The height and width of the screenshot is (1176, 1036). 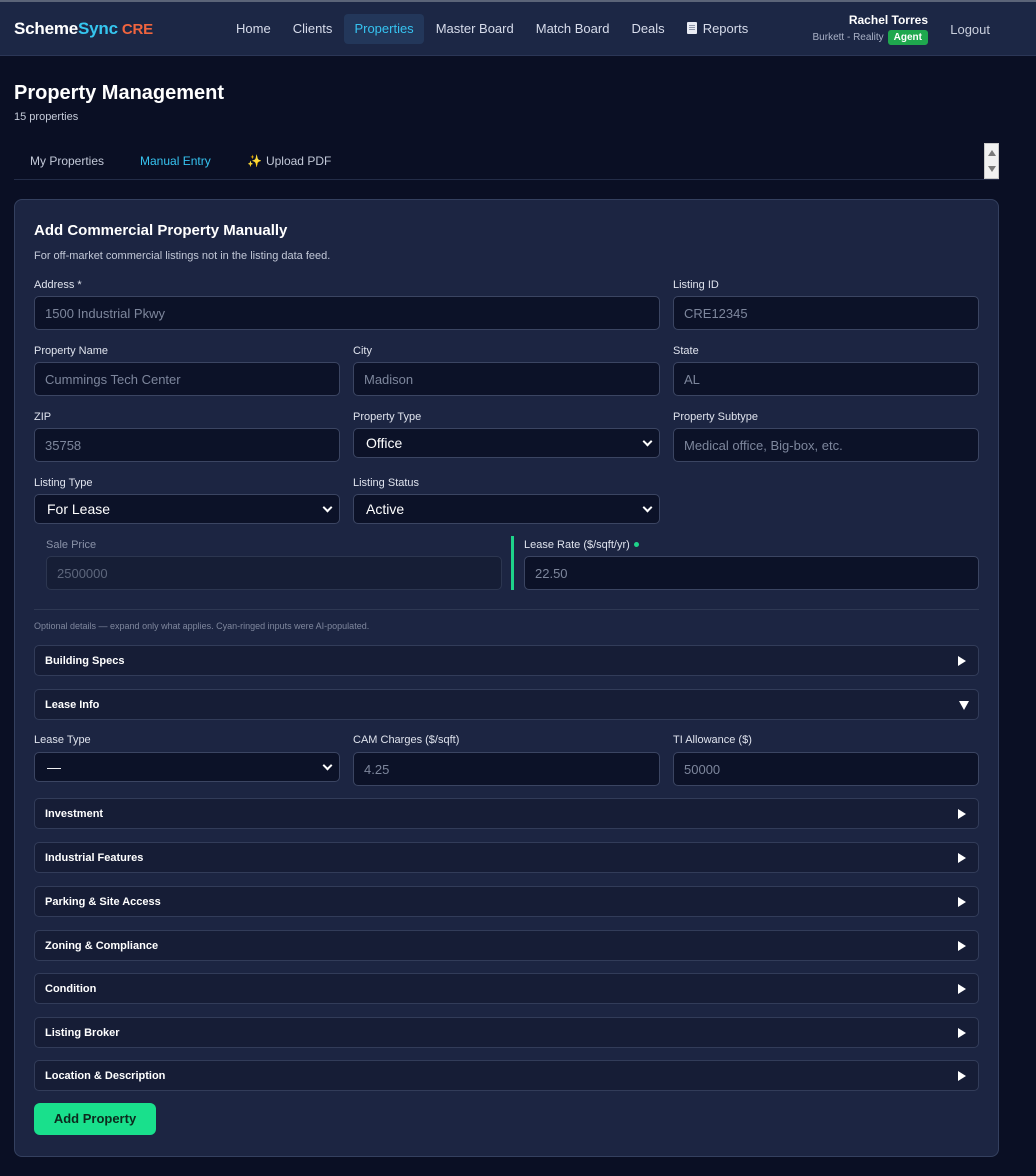 I want to click on section-lease-info: Lease Info, so click(x=506, y=704).